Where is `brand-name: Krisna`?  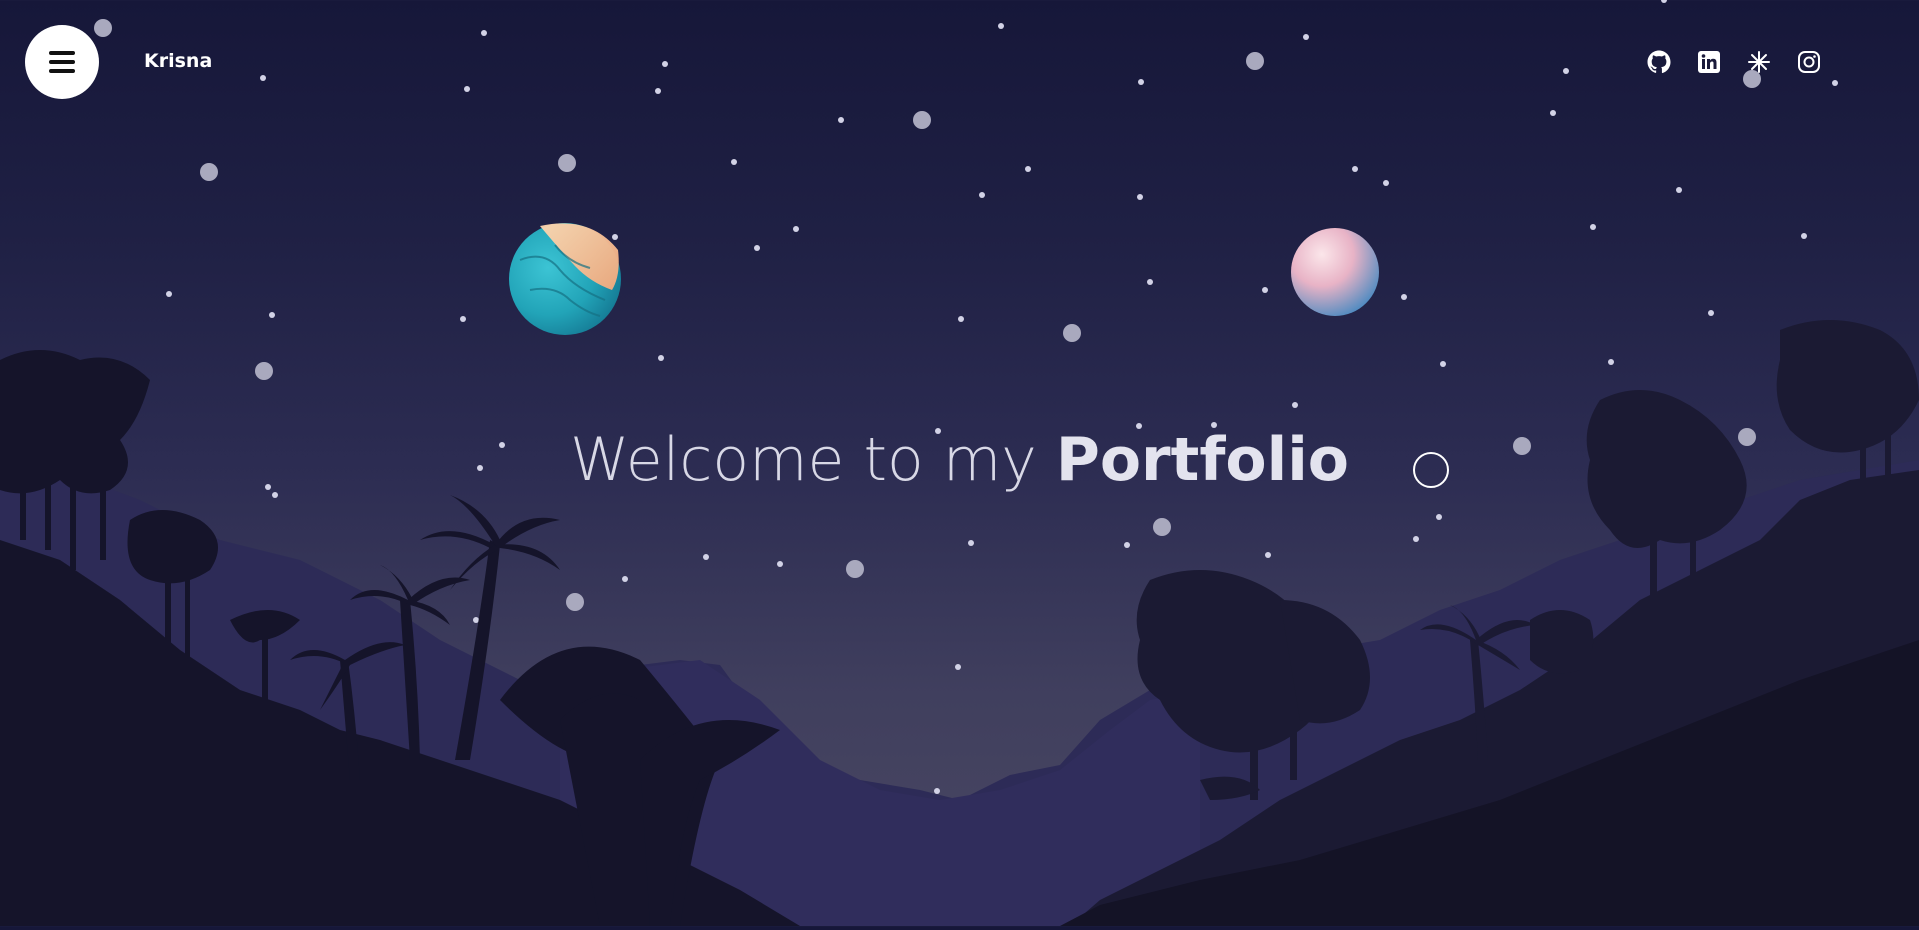 brand-name: Krisna is located at coordinates (178, 61).